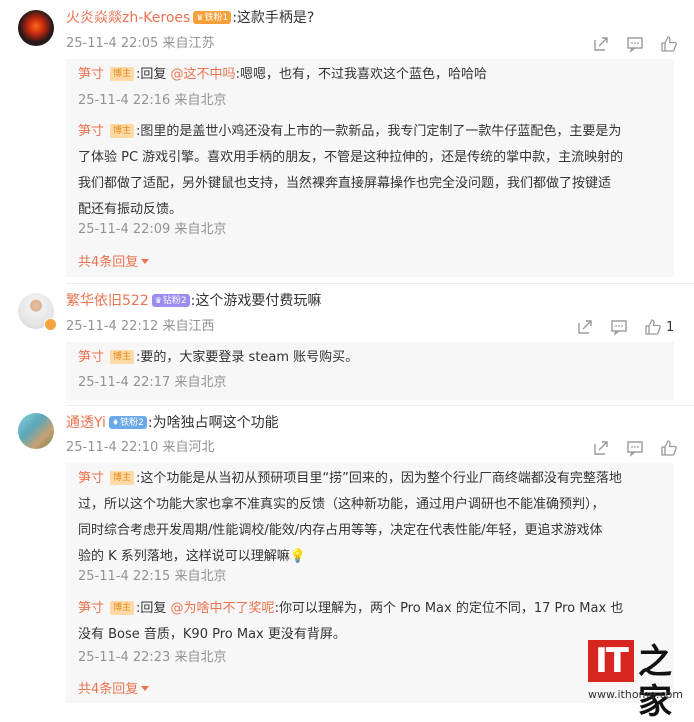 Image resolution: width=694 pixels, height=722 pixels. Describe the element at coordinates (218, 357) in the screenshot. I see `reply: 笋寸 博主:要的，大家要登录 steam 账号购买。` at that location.